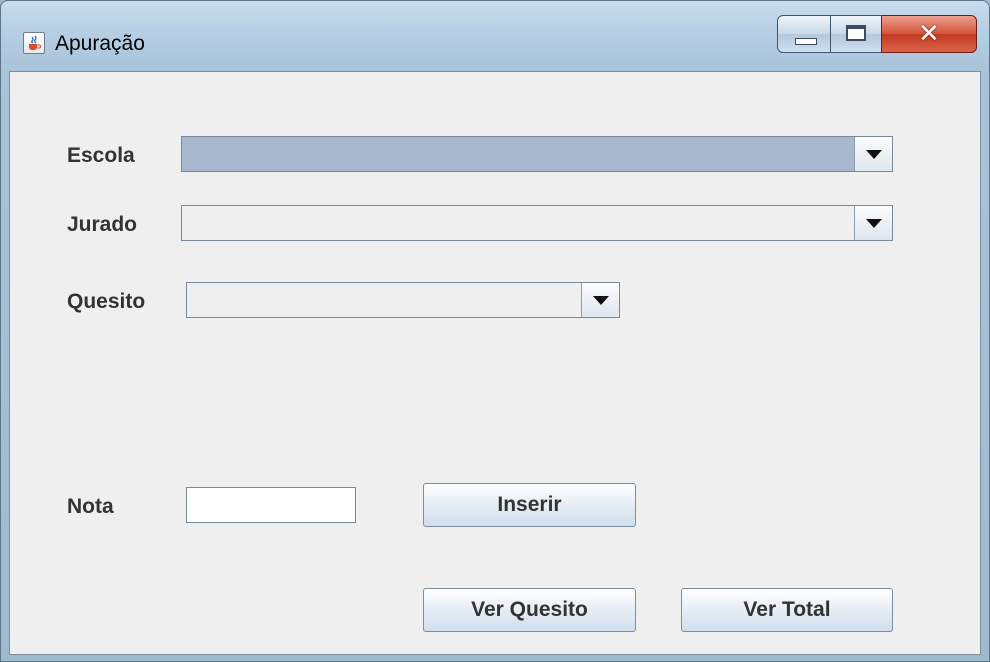 The width and height of the screenshot is (990, 662). I want to click on close-icon: ✕, so click(929, 34).